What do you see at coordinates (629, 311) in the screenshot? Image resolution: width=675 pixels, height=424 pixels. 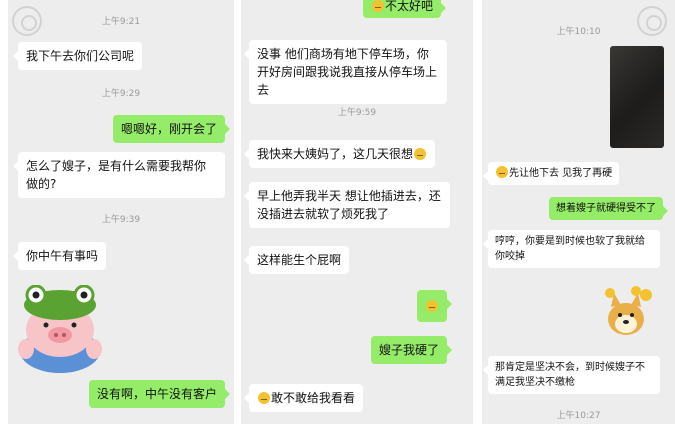 I see `doge-sticker` at bounding box center [629, 311].